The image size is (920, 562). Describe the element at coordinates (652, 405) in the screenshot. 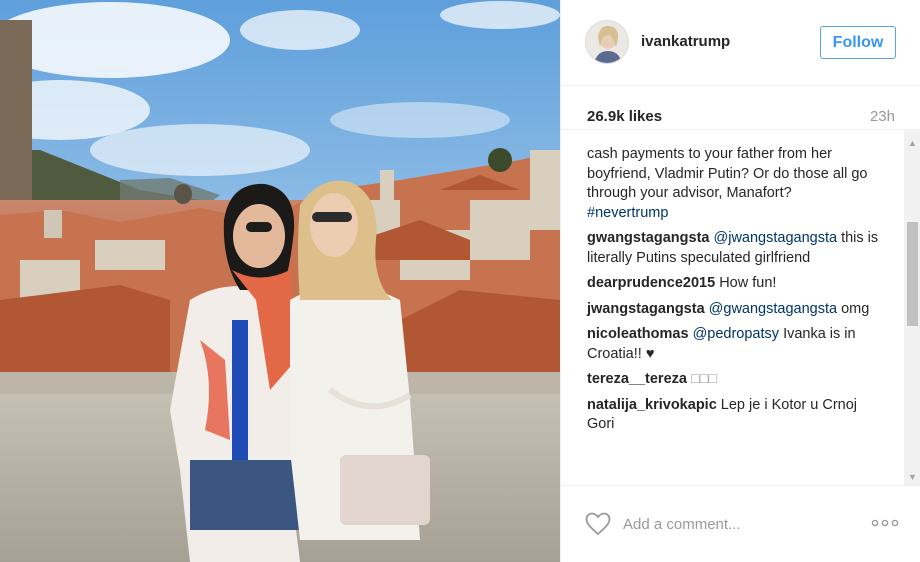

I see `comment-username: natalija_krivokapic` at that location.